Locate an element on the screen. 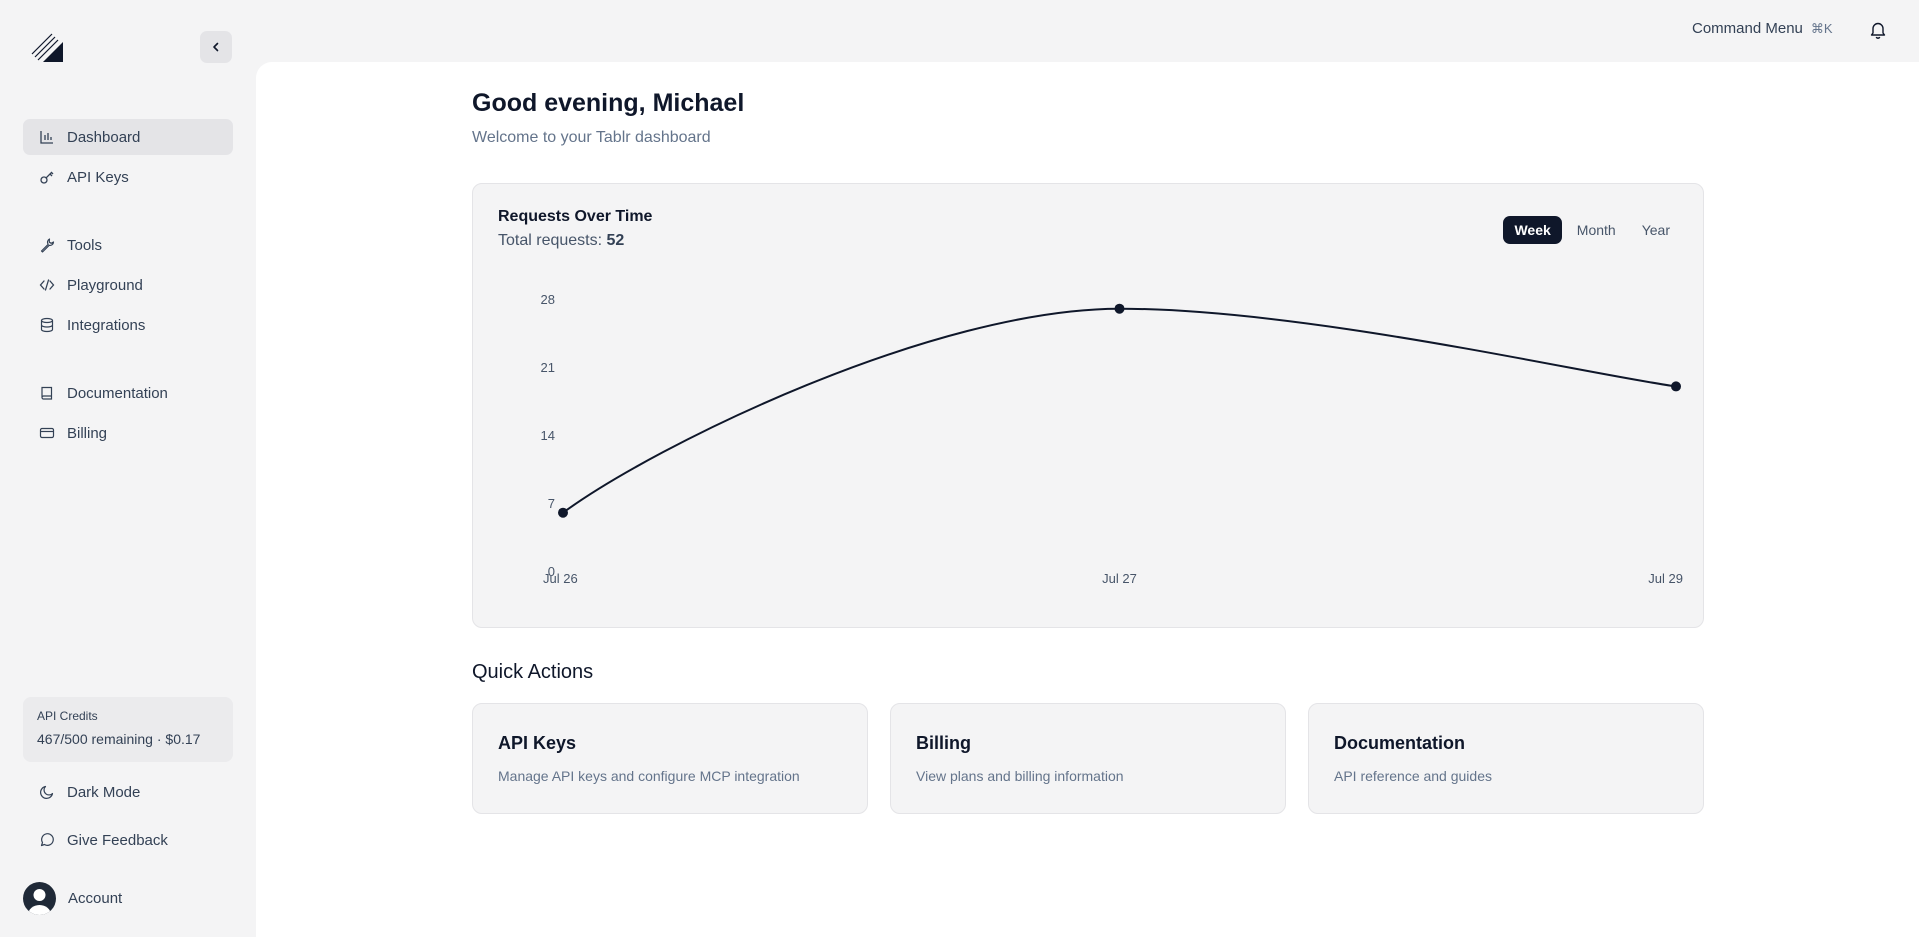  sidebar-item-label: Playground is located at coordinates (105, 285).